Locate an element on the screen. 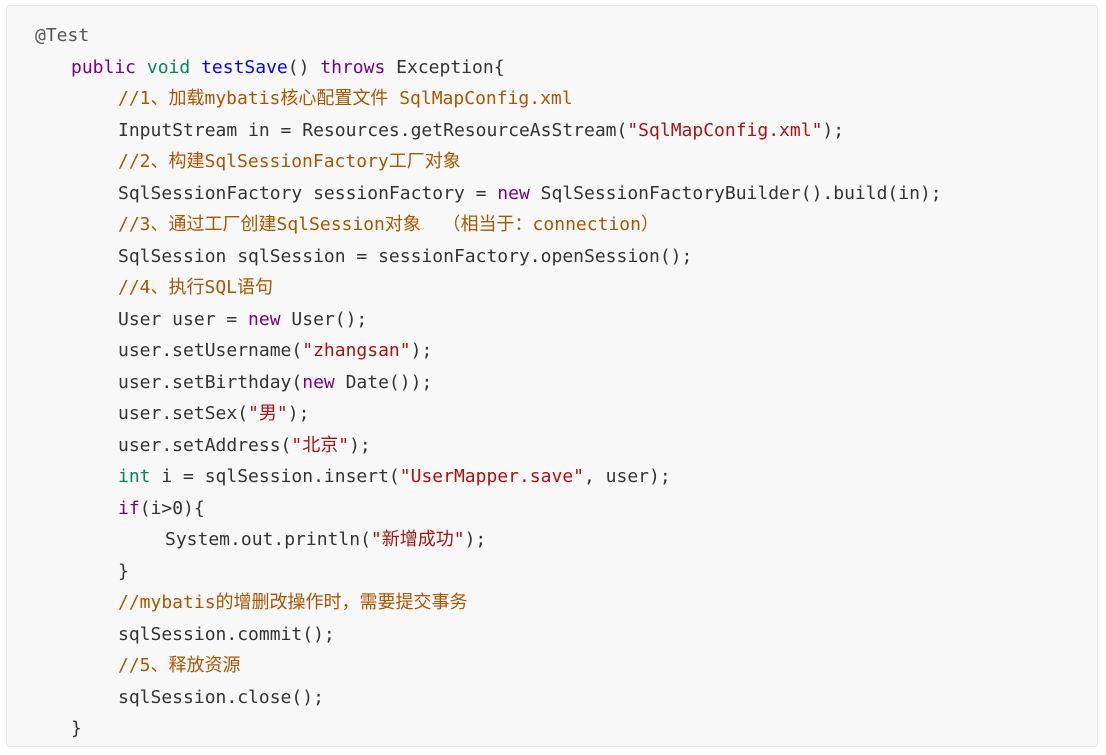  code-line: user.setUsername("zhangsan"); is located at coordinates (552, 351).